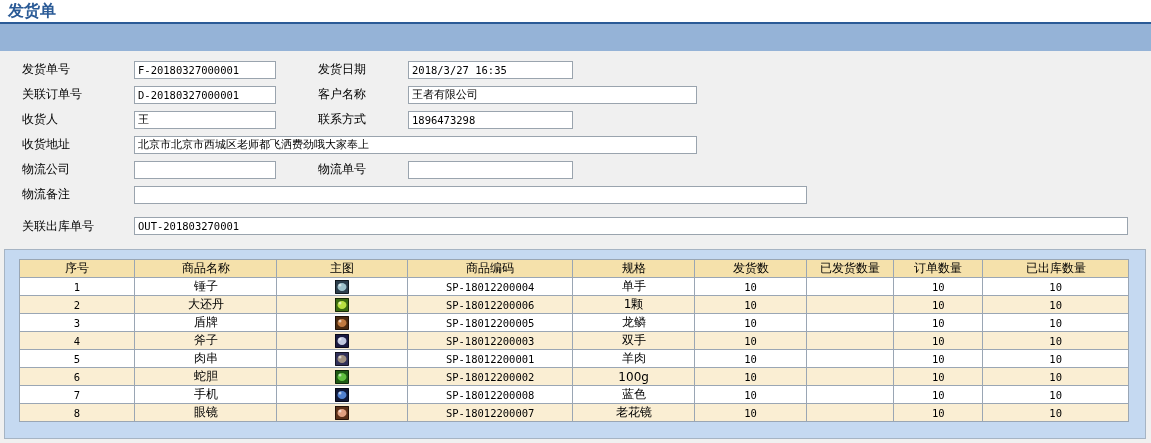 Image resolution: width=1151 pixels, height=443 pixels. Describe the element at coordinates (850, 268) in the screenshot. I see `column-header: 已发货数量` at that location.